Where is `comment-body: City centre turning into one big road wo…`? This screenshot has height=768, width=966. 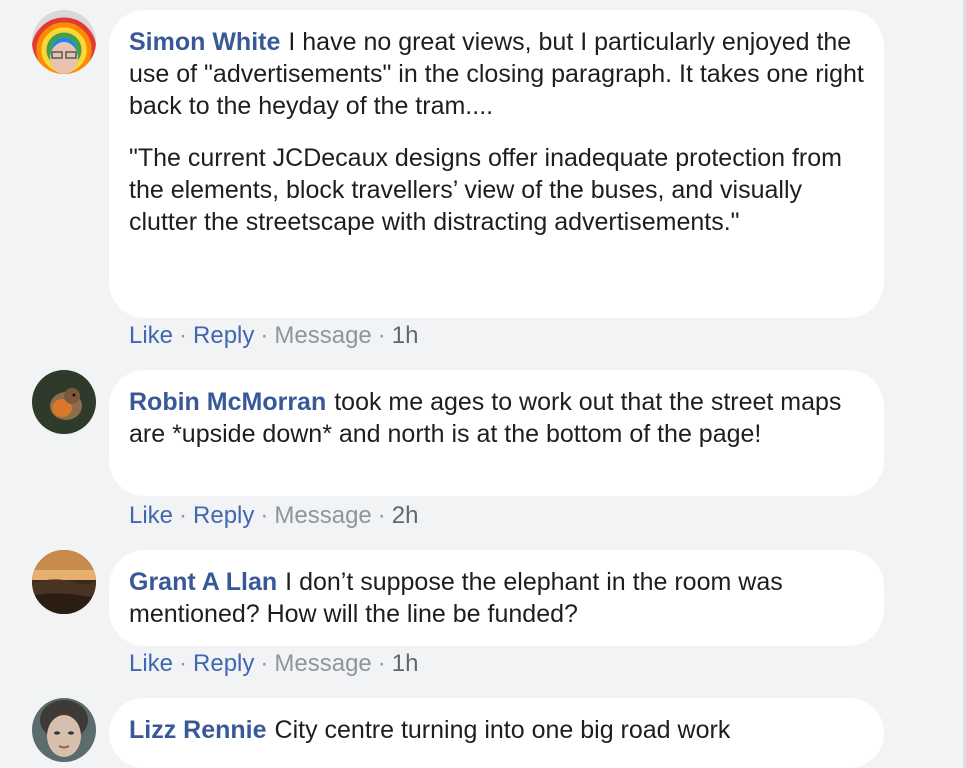 comment-body: City centre turning into one big road wo… is located at coordinates (502, 730).